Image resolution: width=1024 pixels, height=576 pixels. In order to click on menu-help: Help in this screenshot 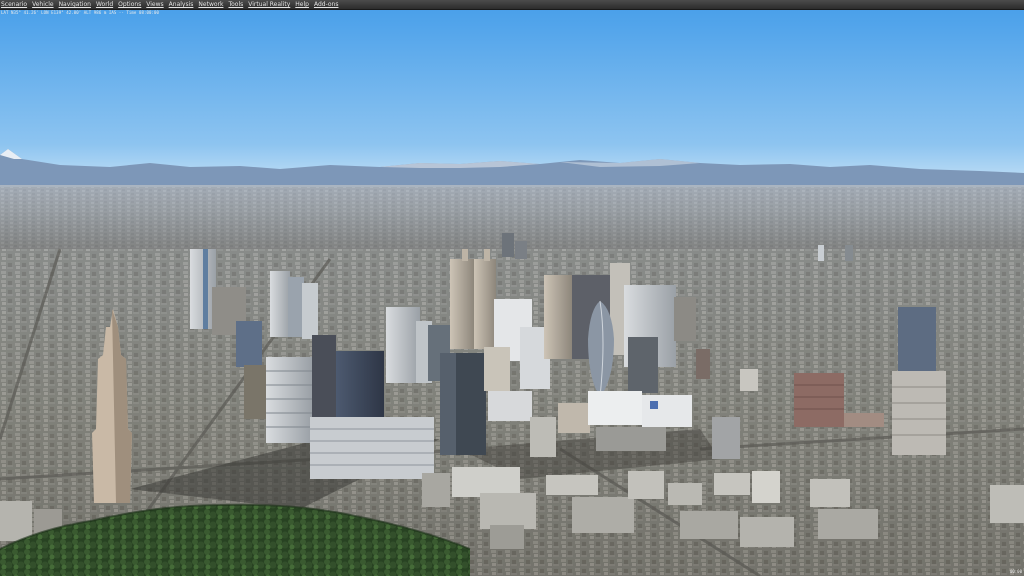, I will do `click(304, 4)`.